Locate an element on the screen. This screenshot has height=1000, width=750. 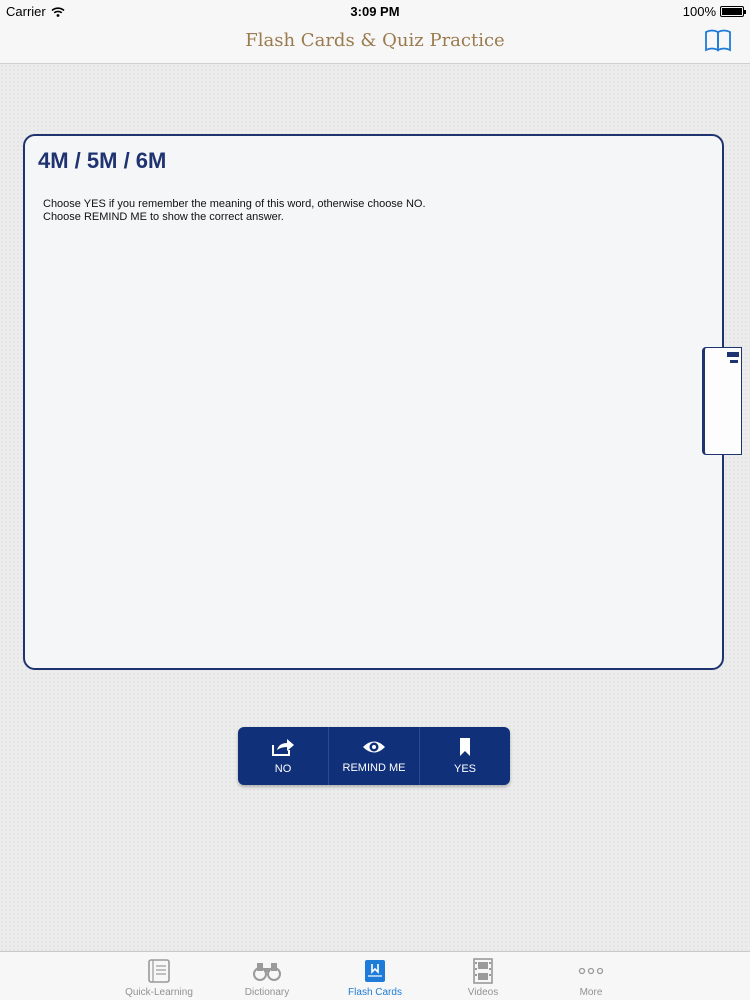
yes-label: YES is located at coordinates (464, 769).